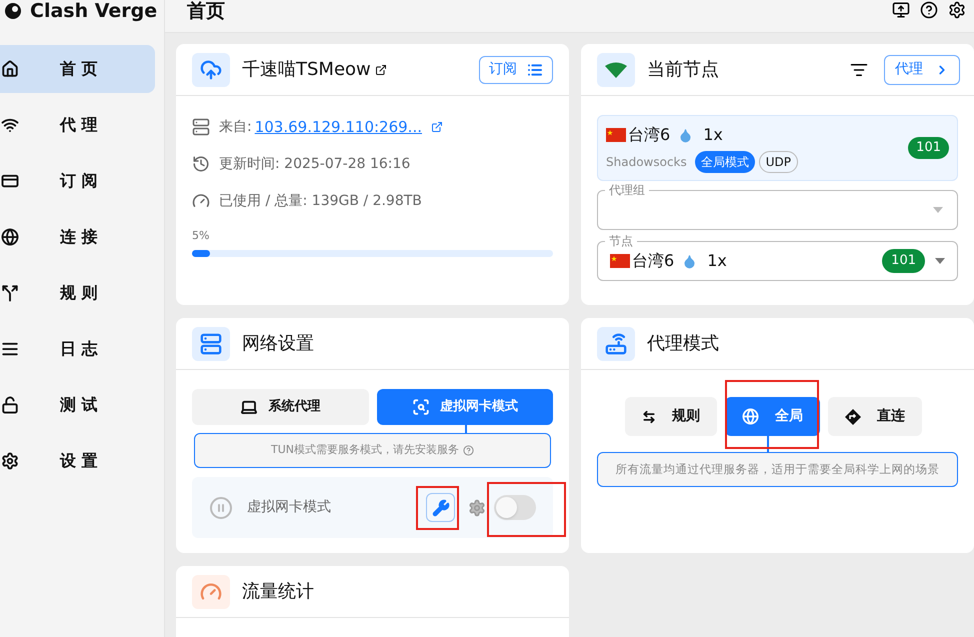 The height and width of the screenshot is (637, 974). Describe the element at coordinates (278, 344) in the screenshot. I see `card-title: 网络设置` at that location.